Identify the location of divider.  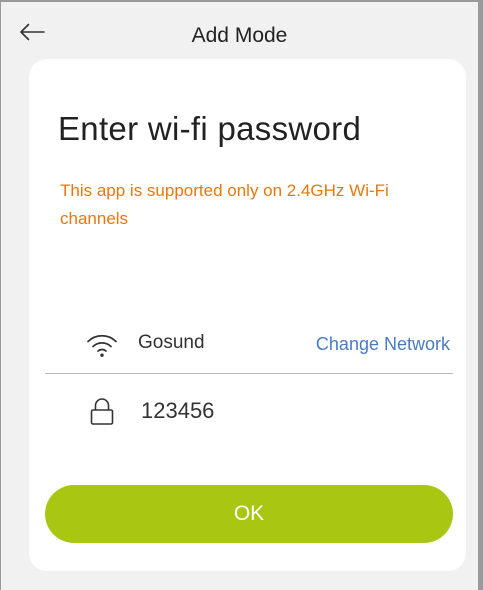
(249, 373).